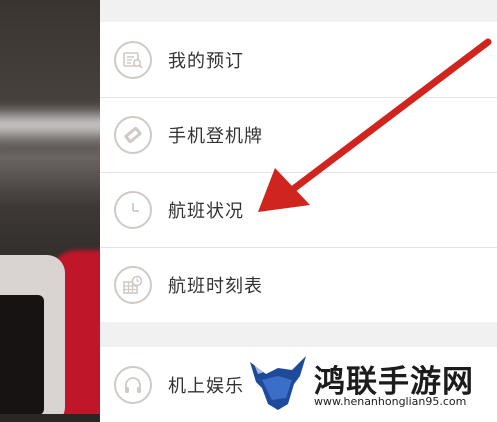  What do you see at coordinates (133, 284) in the screenshot?
I see `schedule-icon` at bounding box center [133, 284].